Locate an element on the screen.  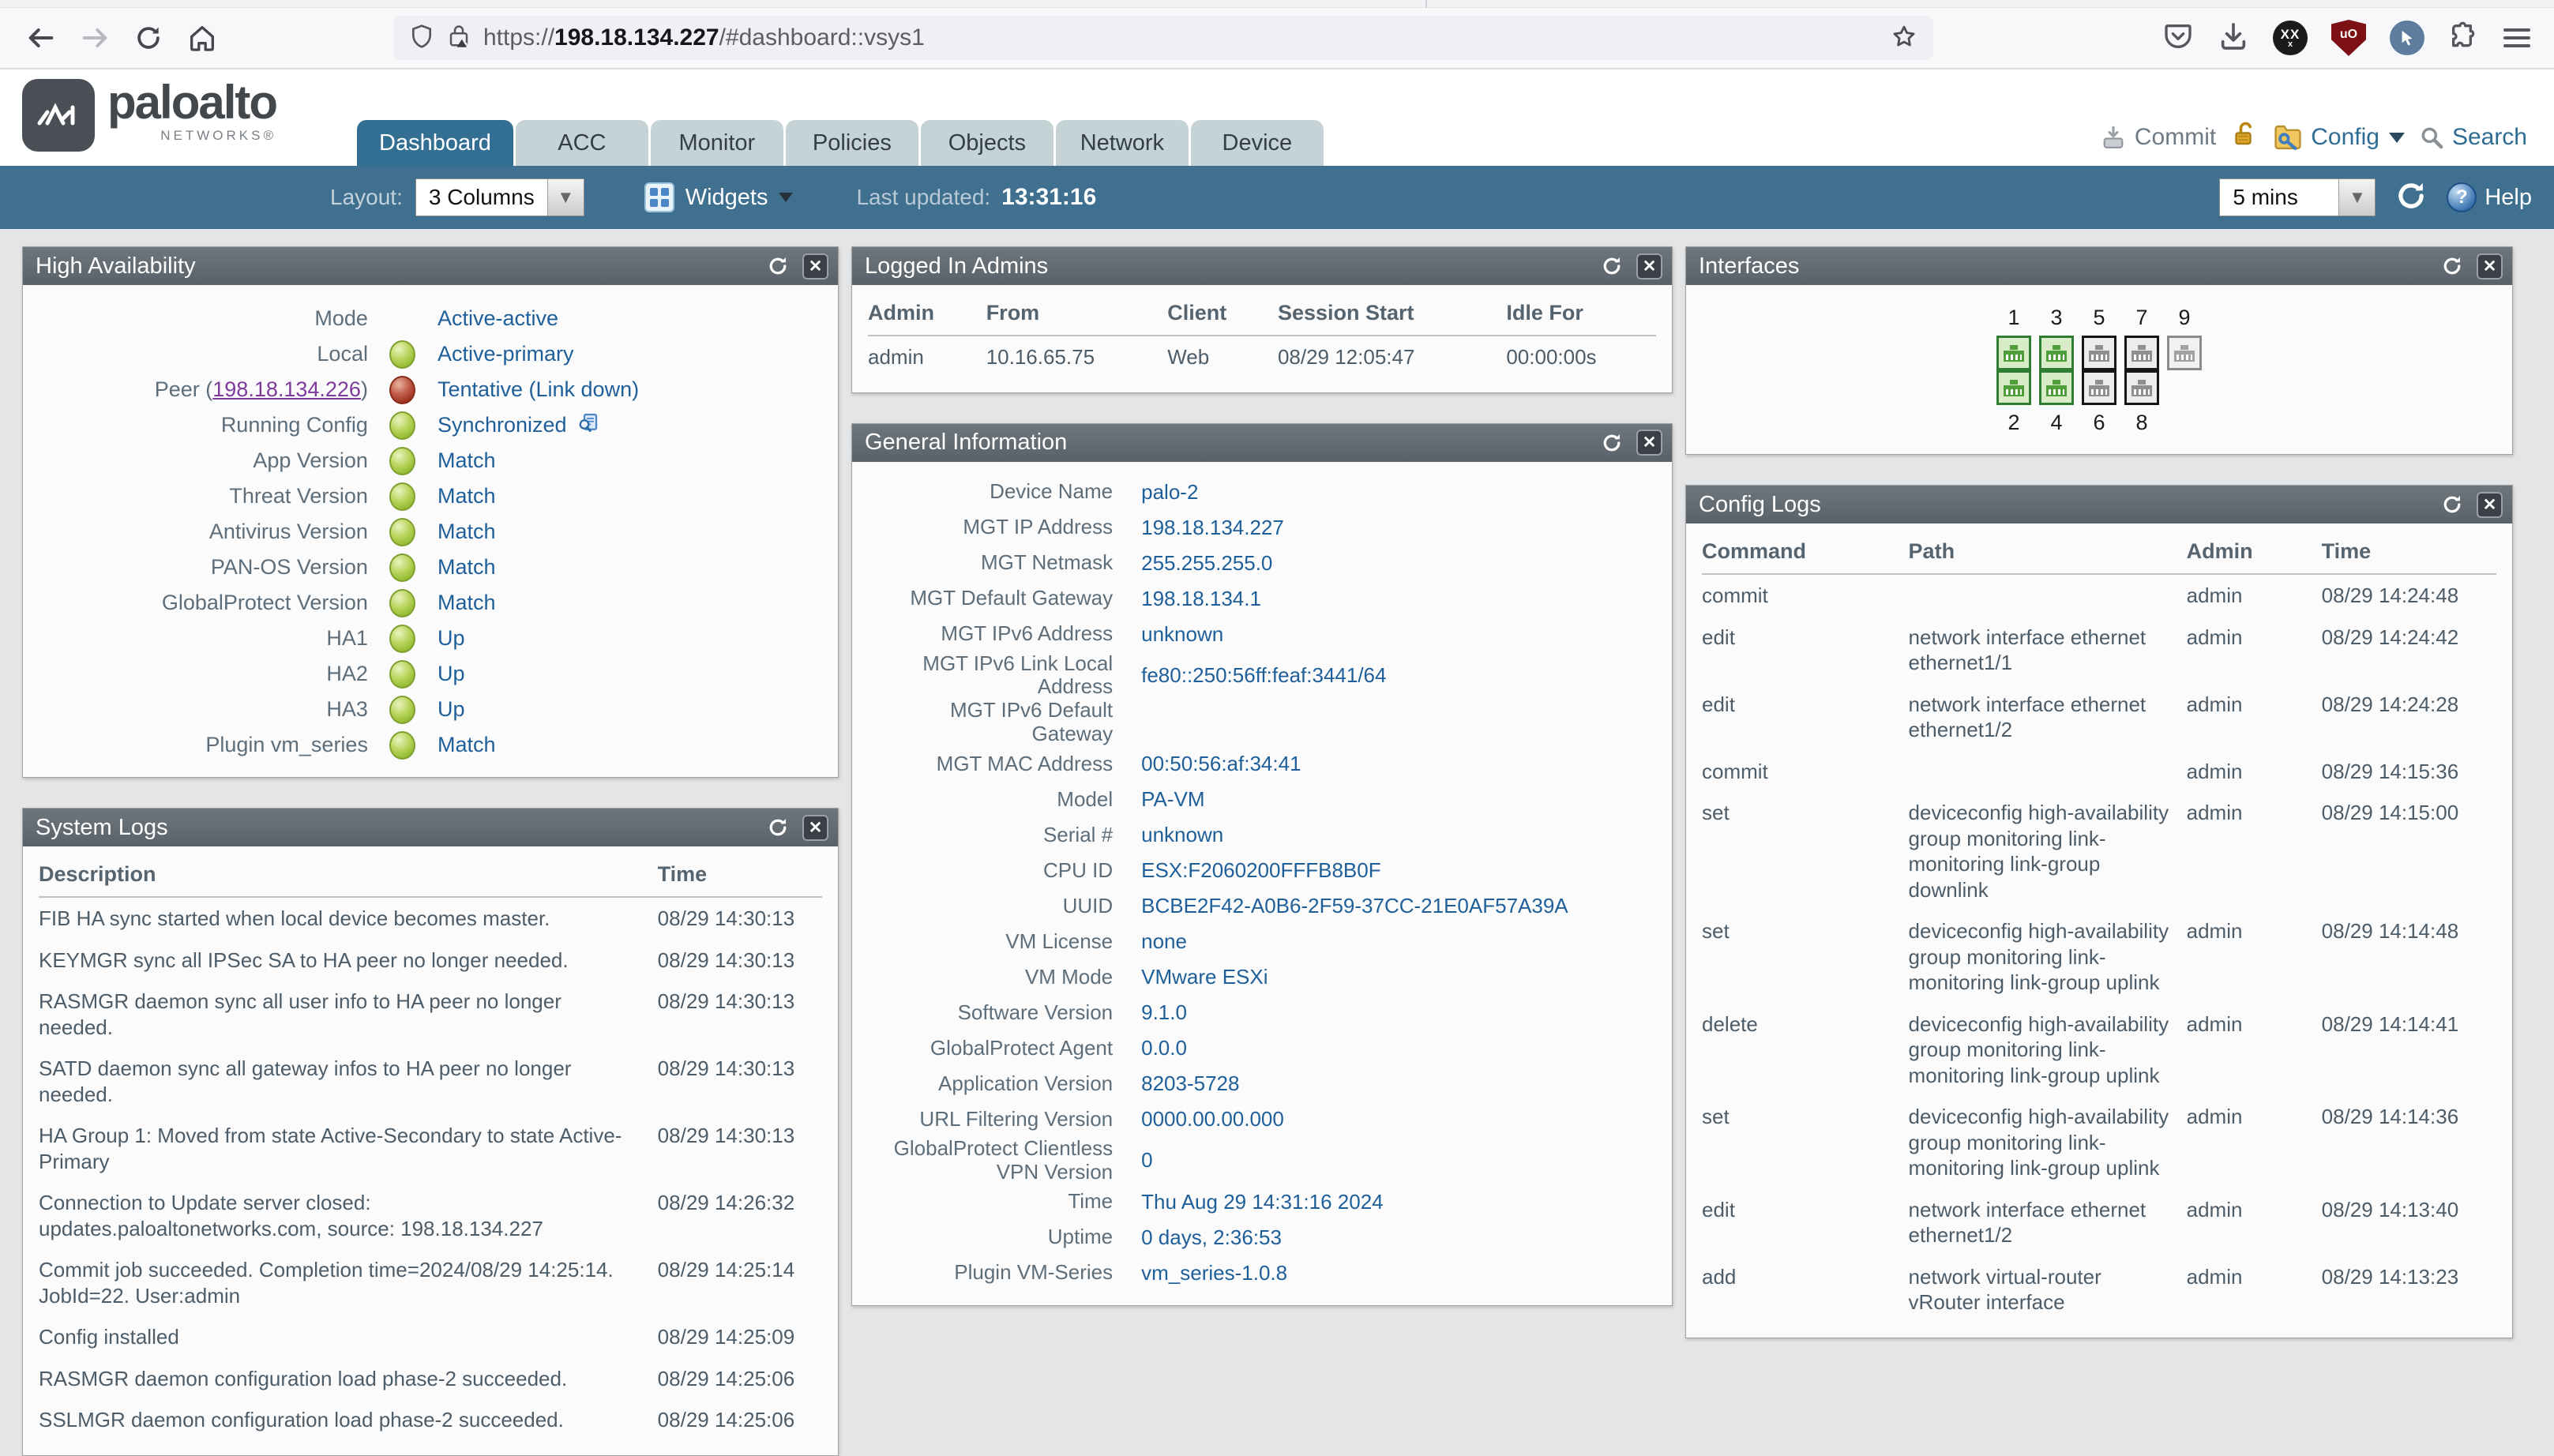
cfg-time: 08/29 14:15:00 is located at coordinates (2390, 812).